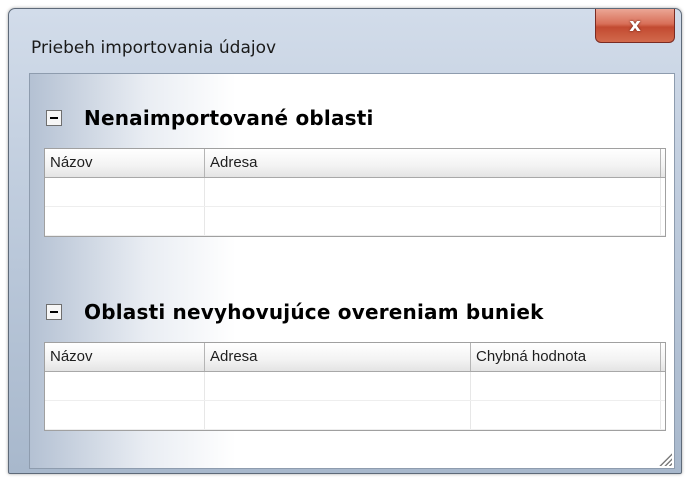 This screenshot has width=690, height=482. What do you see at coordinates (345, 39) in the screenshot?
I see `title-bar: Priebeh importovania údajov x` at bounding box center [345, 39].